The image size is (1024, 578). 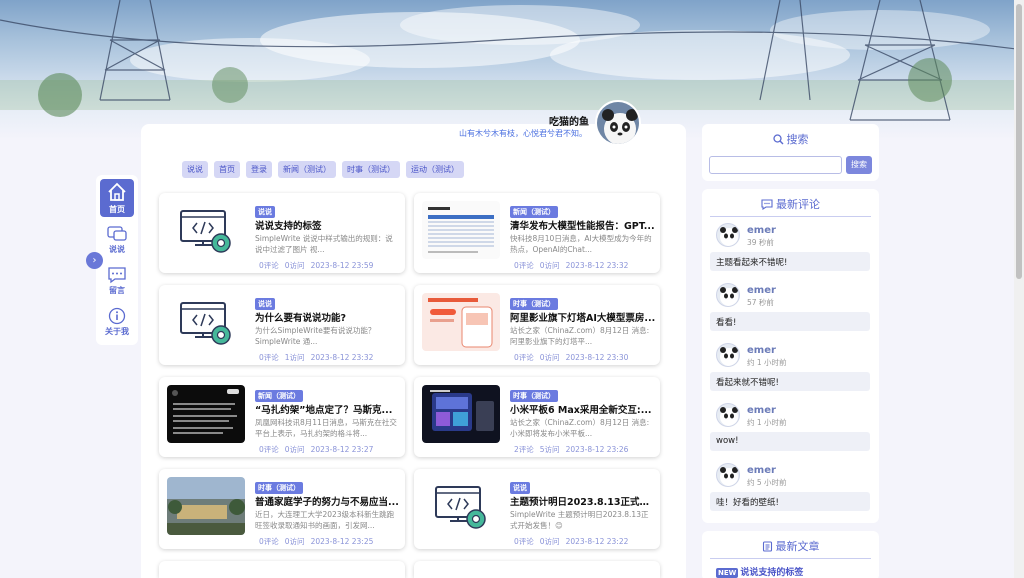 What do you see at coordinates (790, 381) in the screenshot?
I see `comment-body: 看起来就不错呢!` at bounding box center [790, 381].